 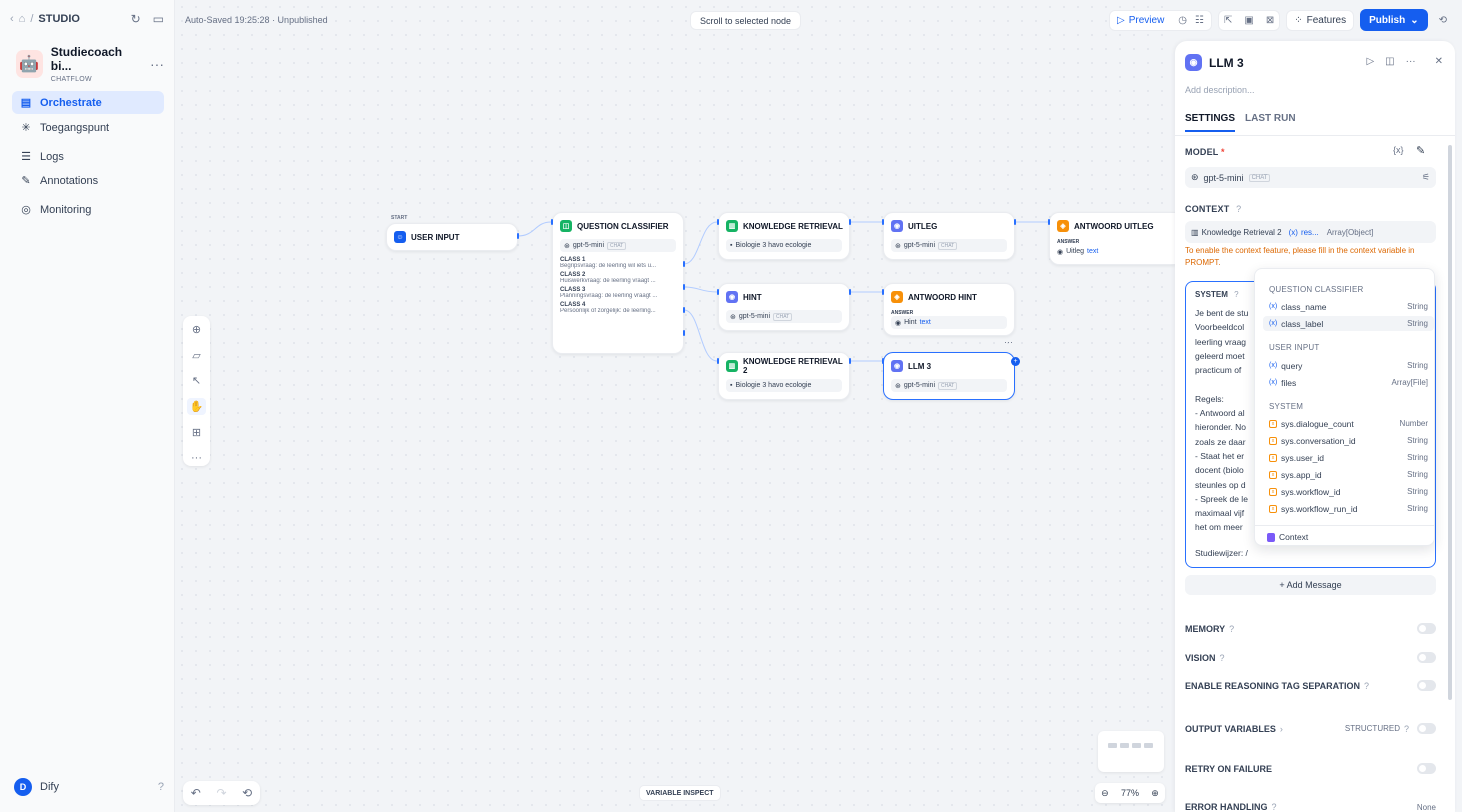 I want to click on app-card: 🤖 Studiecoach bi... CHATFLOW ···, so click(x=90, y=64).